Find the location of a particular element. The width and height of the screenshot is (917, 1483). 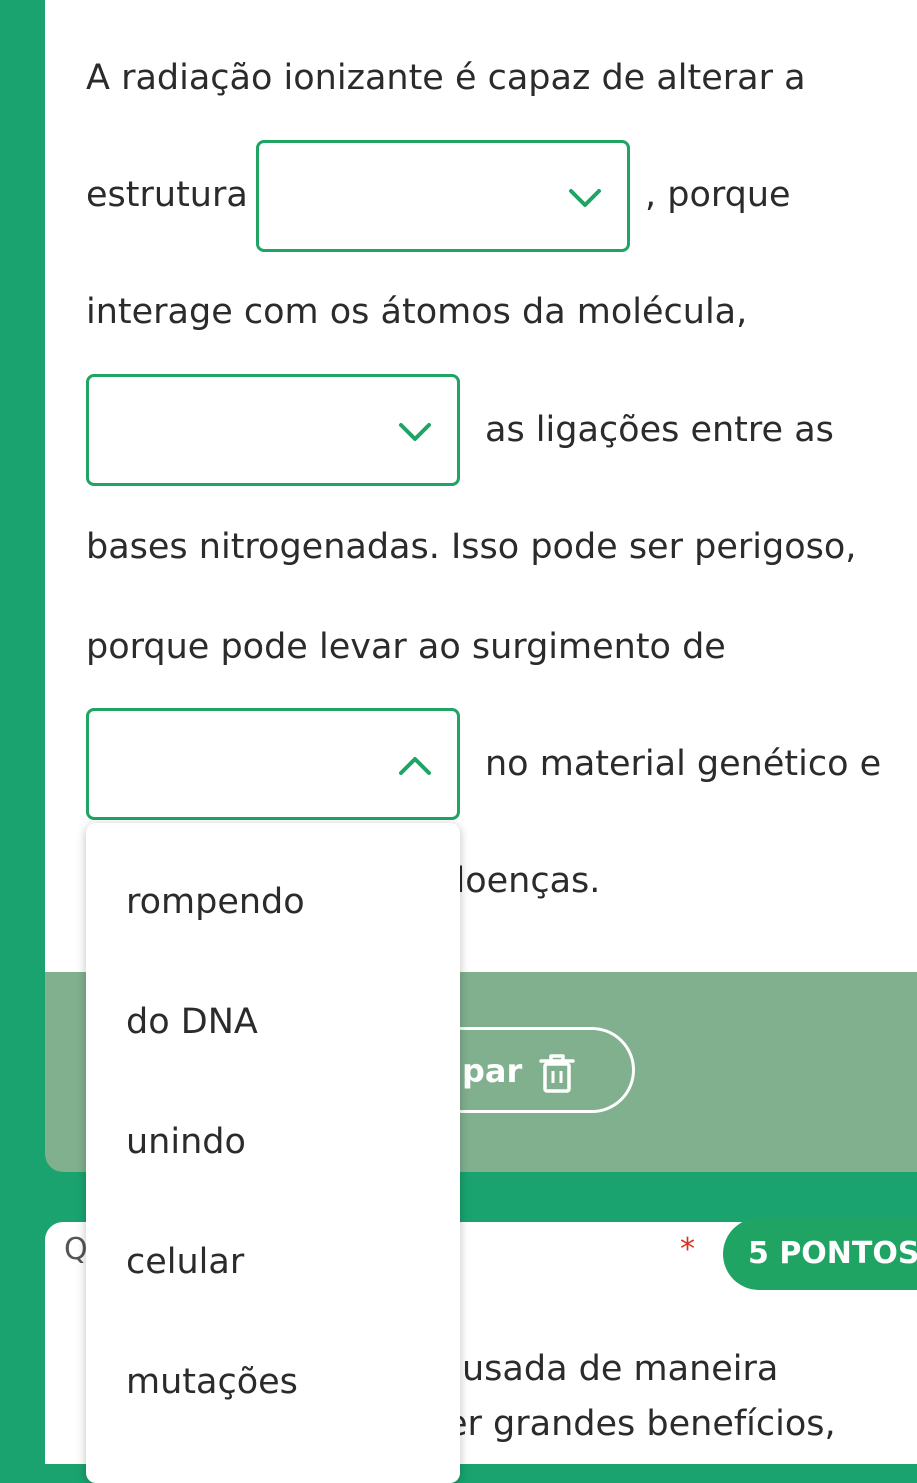

dropdown-structure-select is located at coordinates (443, 196).